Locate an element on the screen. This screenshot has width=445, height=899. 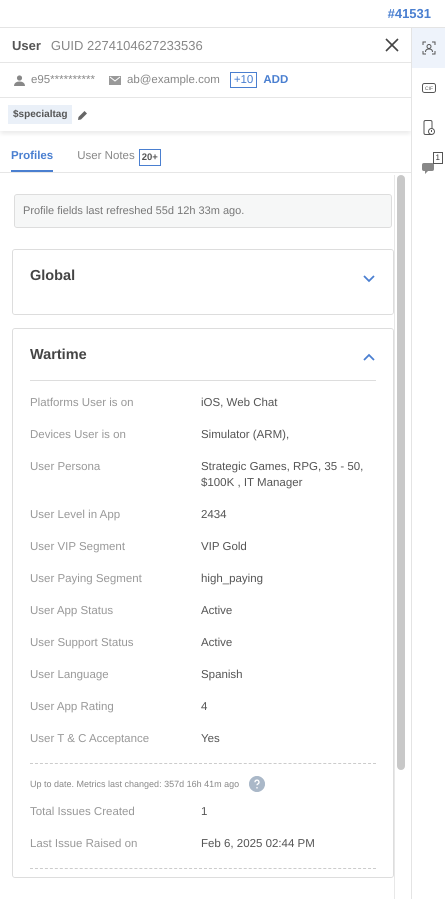
field-label: User Language is located at coordinates (70, 675).